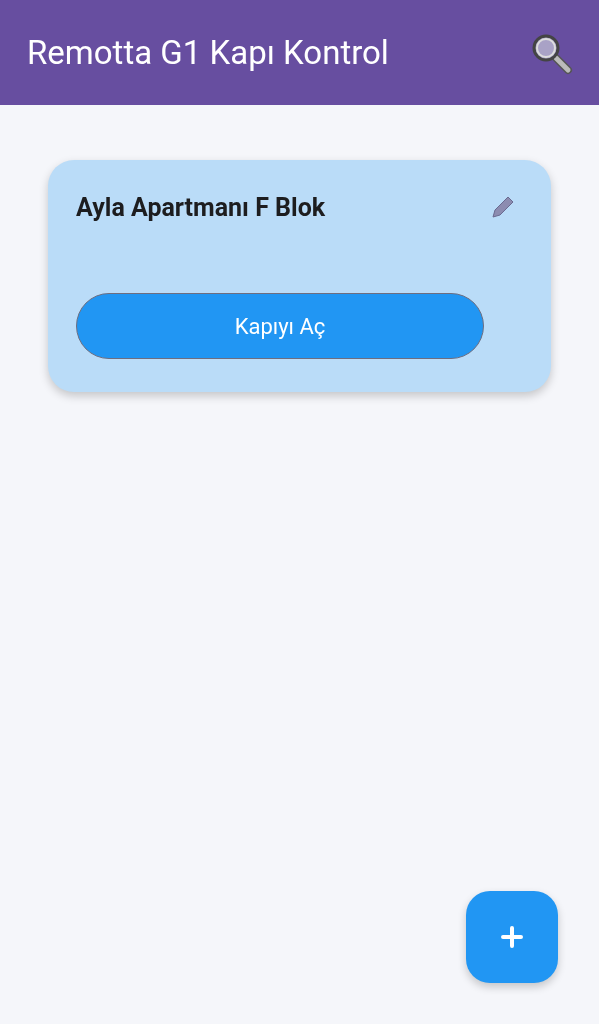 The width and height of the screenshot is (599, 1024). I want to click on plus-icon, so click(512, 937).